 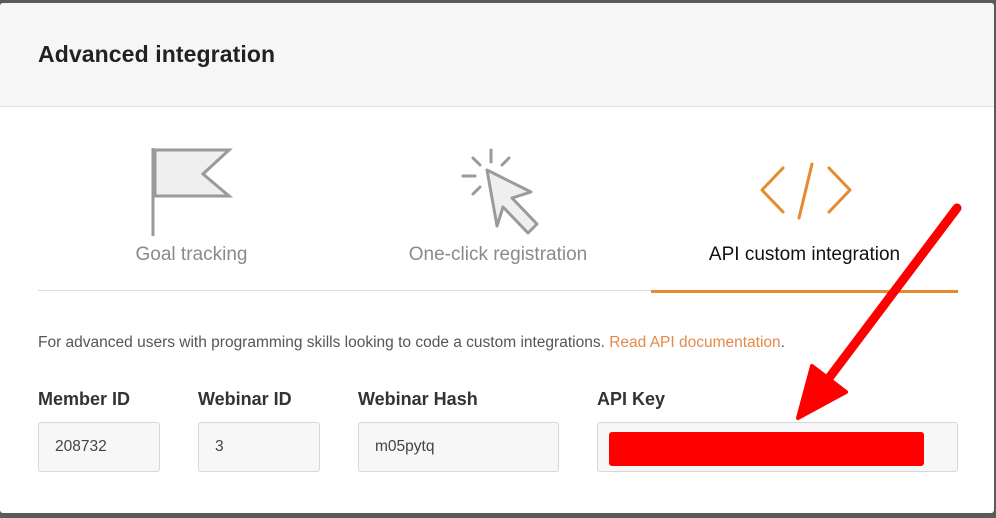 I want to click on api-key-label: API Key, so click(x=631, y=399).